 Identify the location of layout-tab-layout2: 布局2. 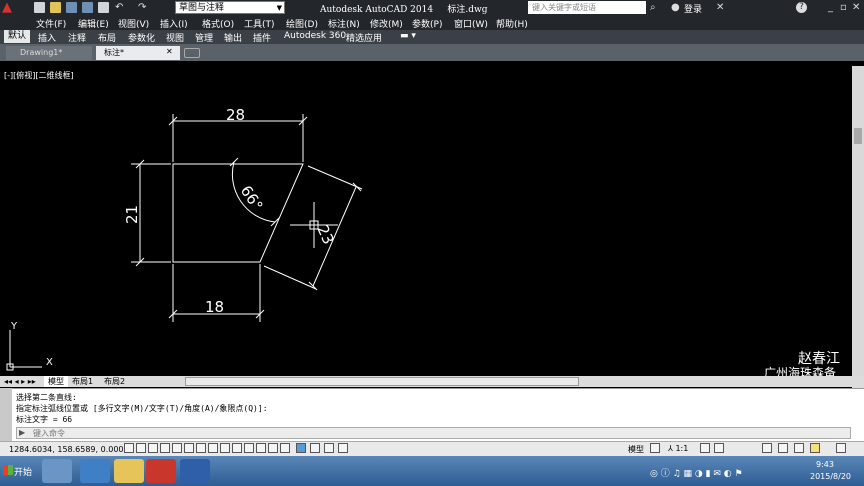
(114, 381).